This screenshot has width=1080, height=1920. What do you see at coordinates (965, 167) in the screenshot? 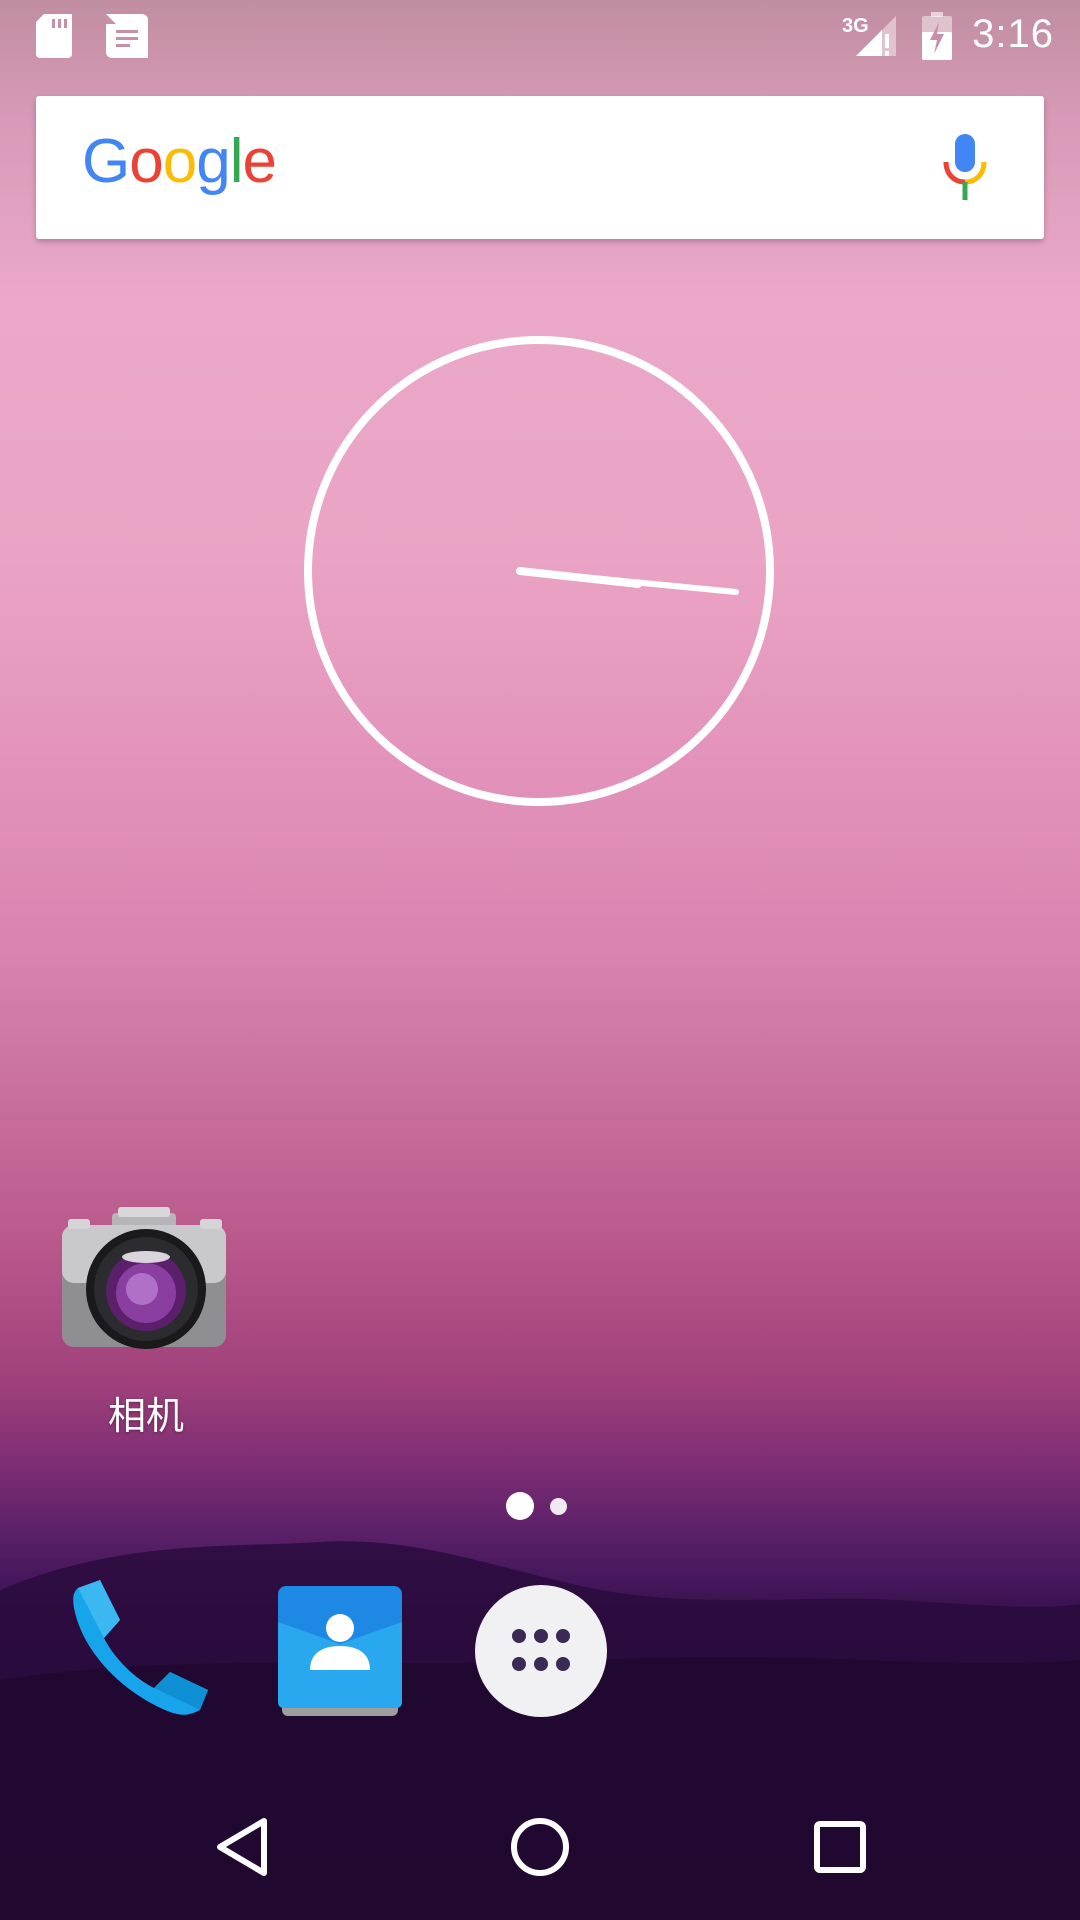
I see `mic-icon` at bounding box center [965, 167].